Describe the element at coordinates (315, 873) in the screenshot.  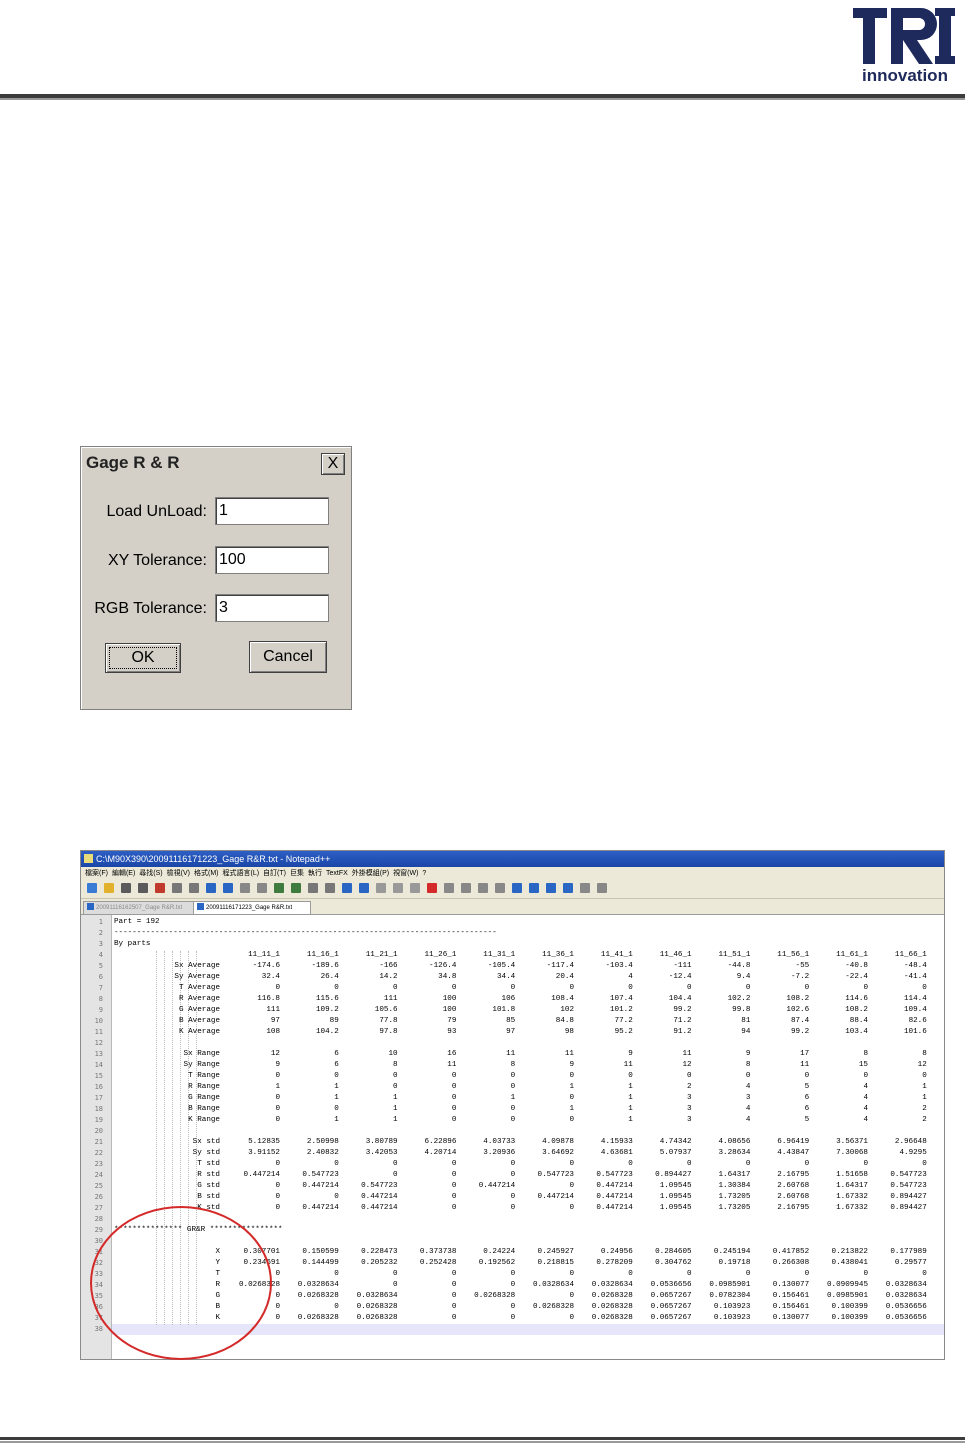
I see `menu-item: 執行` at that location.